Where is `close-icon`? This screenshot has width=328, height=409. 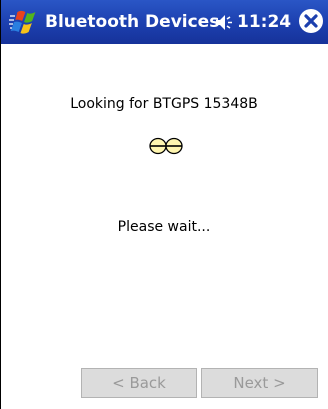
close-icon is located at coordinates (311, 21).